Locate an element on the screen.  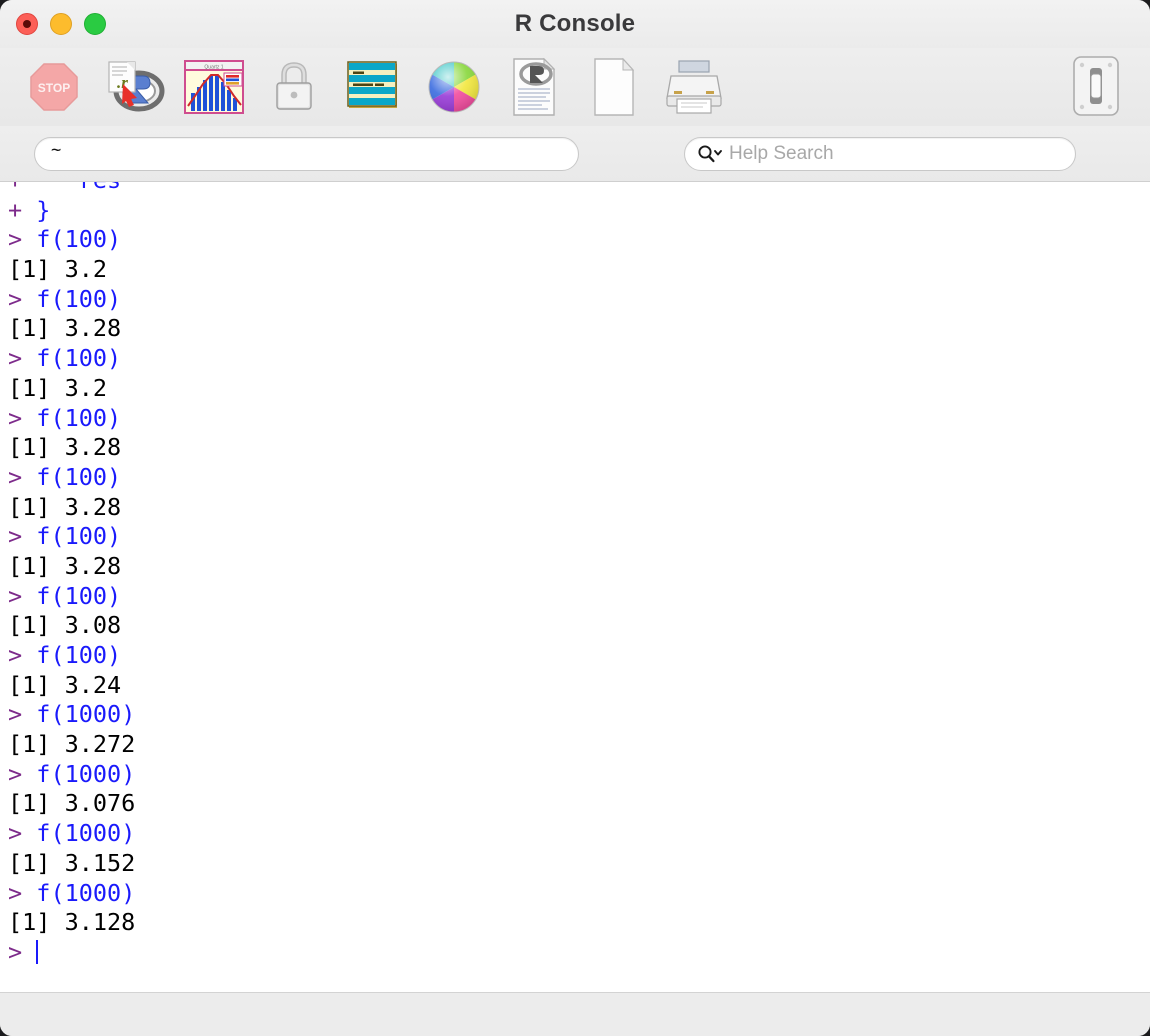
console-line: [1] 3.152 is located at coordinates (579, 864).